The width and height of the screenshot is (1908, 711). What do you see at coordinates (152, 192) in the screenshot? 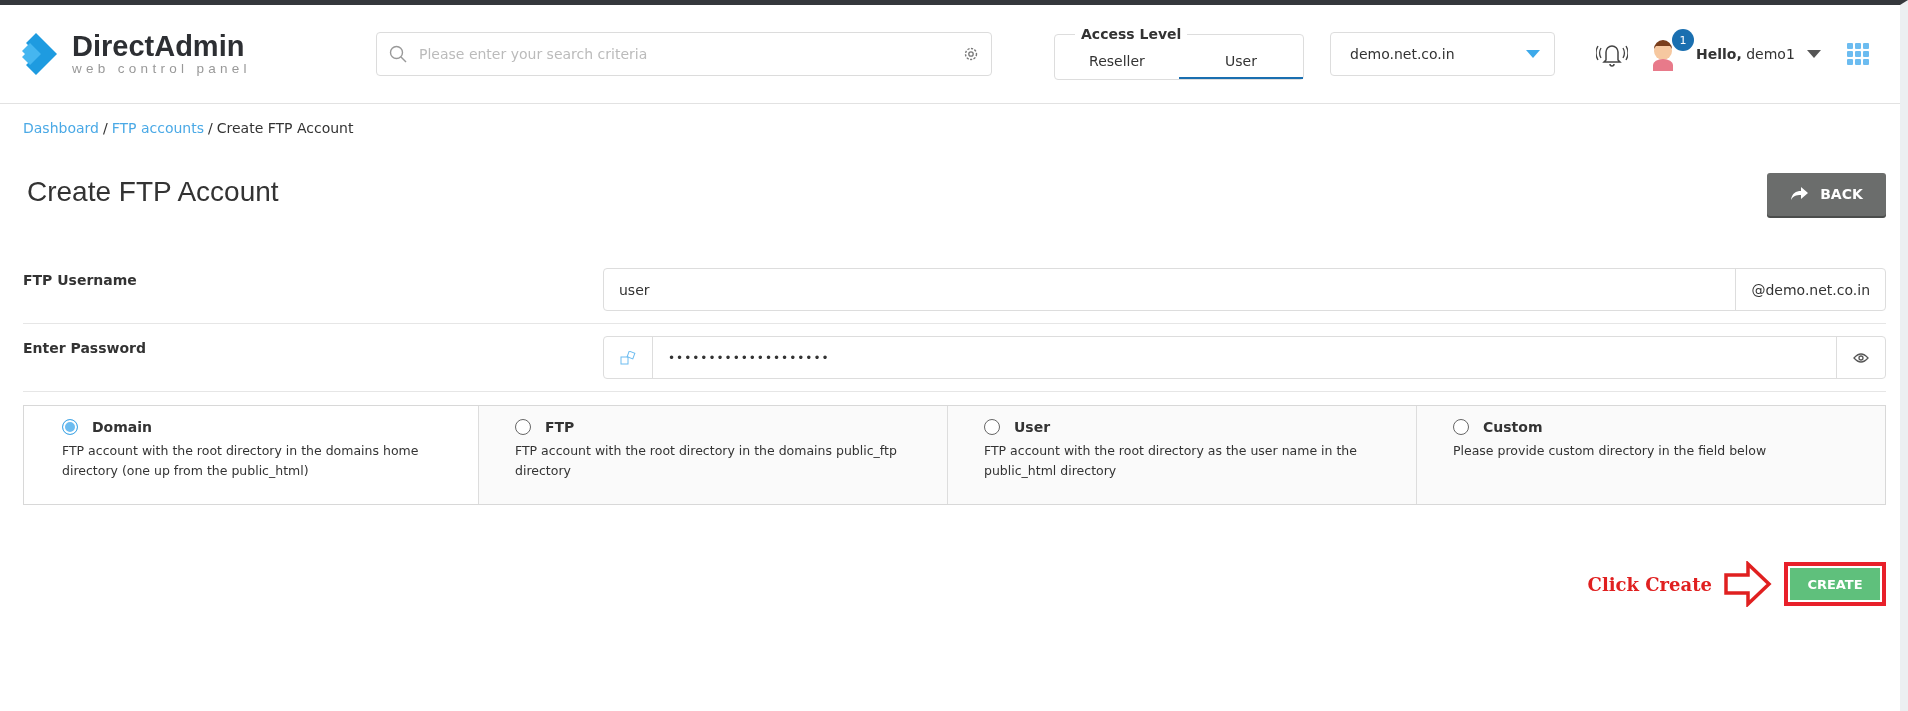
I see `page-title: Create FTP Account` at bounding box center [152, 192].